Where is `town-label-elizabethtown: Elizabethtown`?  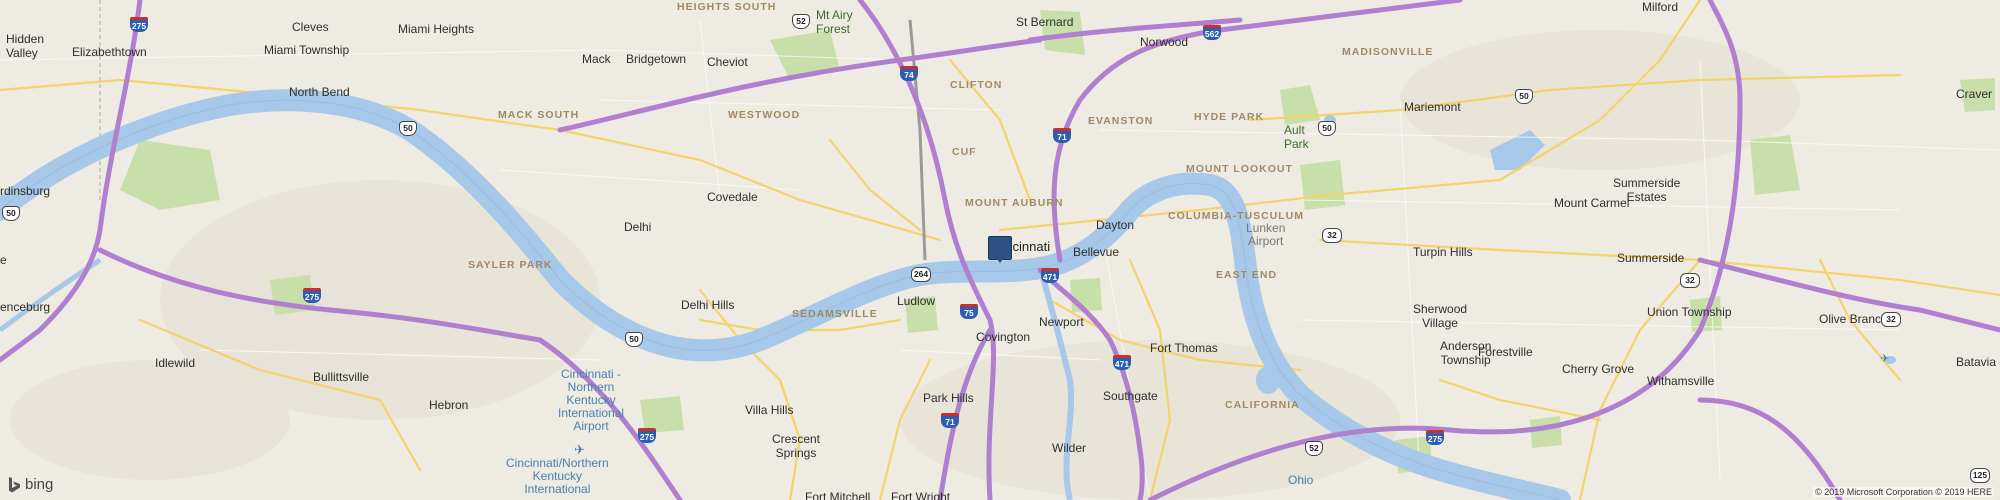 town-label-elizabethtown: Elizabethtown is located at coordinates (109, 52).